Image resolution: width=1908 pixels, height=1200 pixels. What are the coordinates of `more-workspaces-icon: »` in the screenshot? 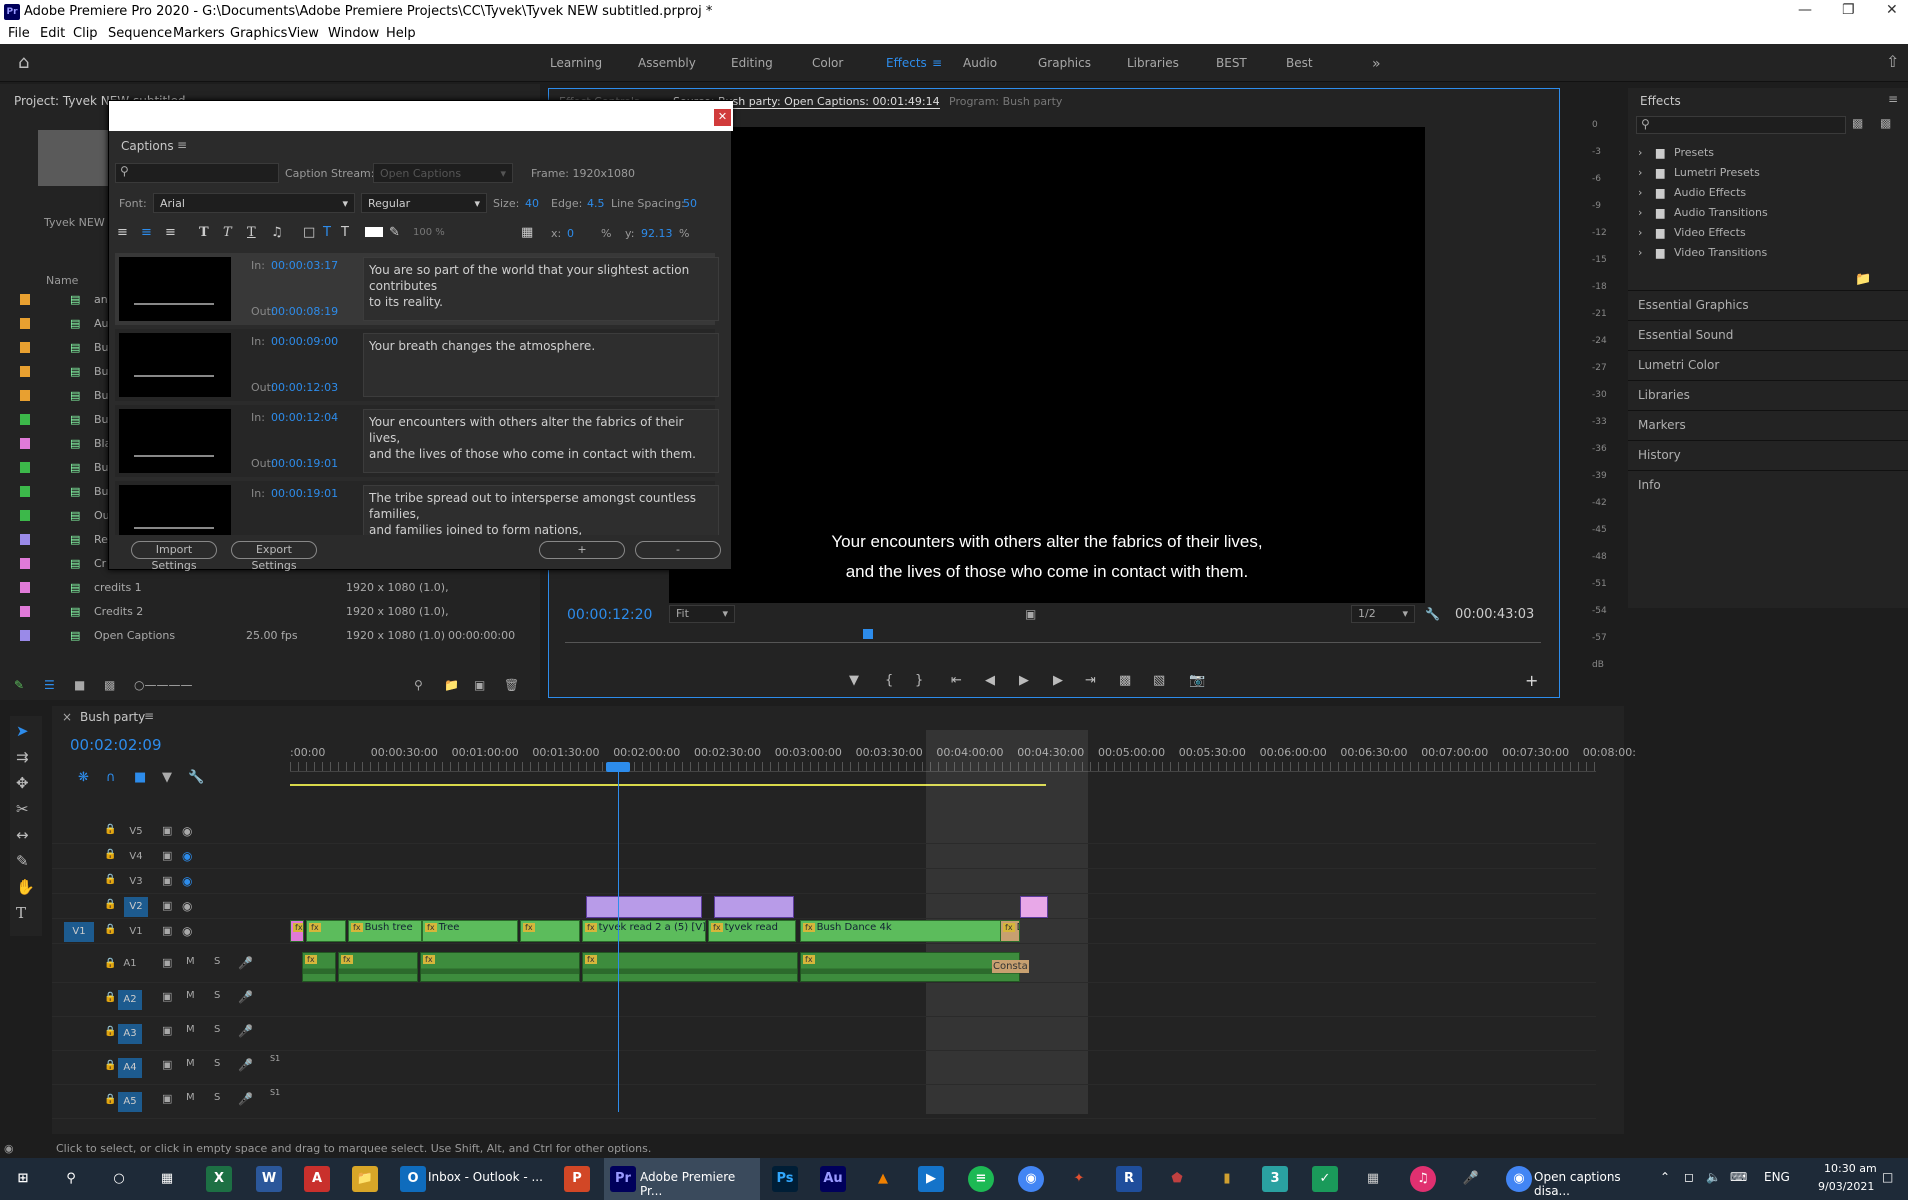 It's located at (1376, 64).